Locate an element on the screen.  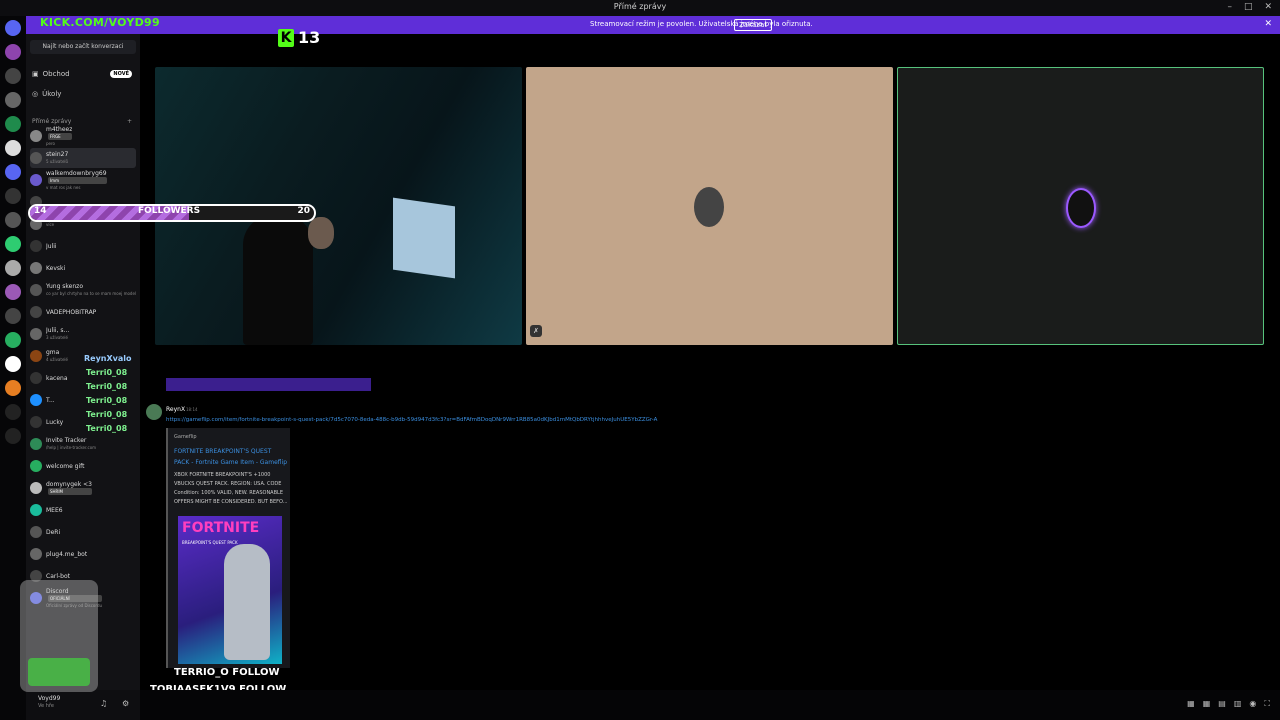
activity-icon: ▥ is located at coordinates (1238, 704).